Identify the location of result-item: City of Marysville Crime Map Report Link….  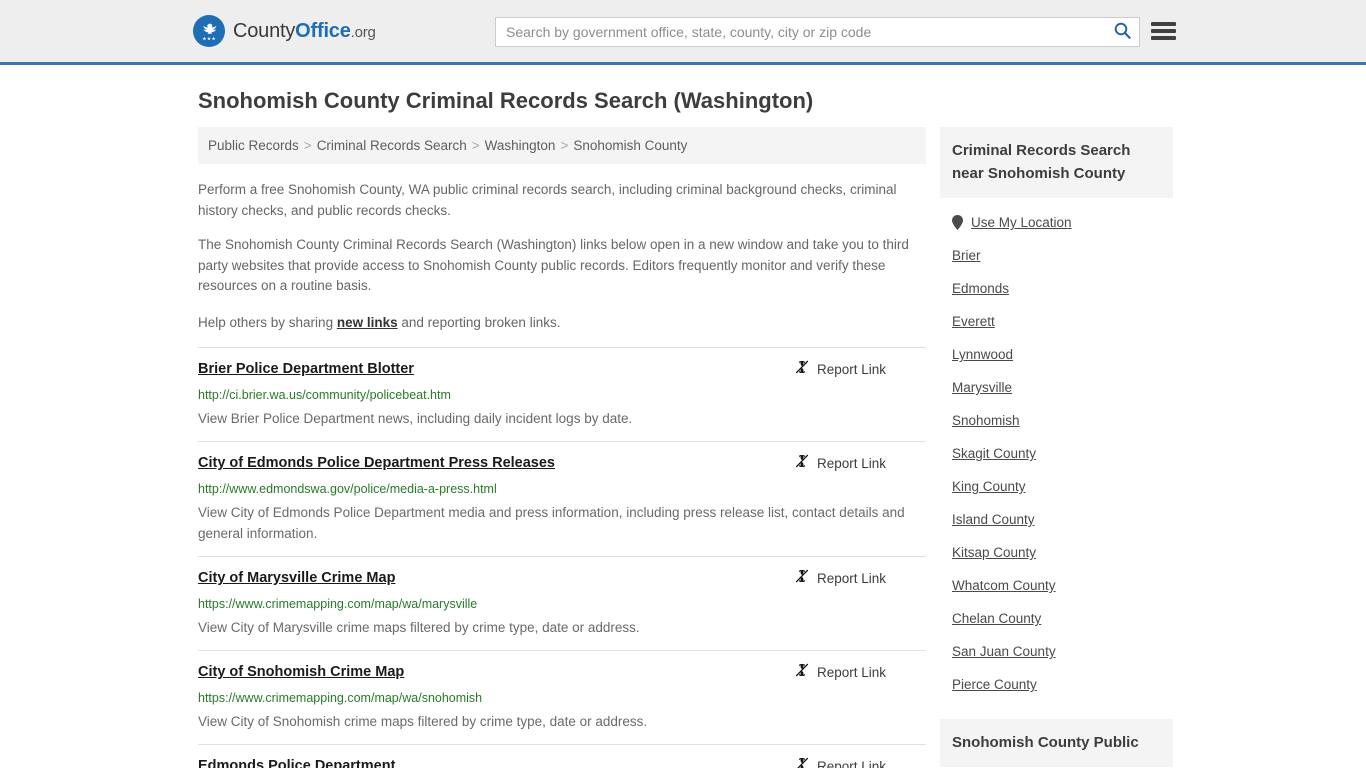
(562, 603).